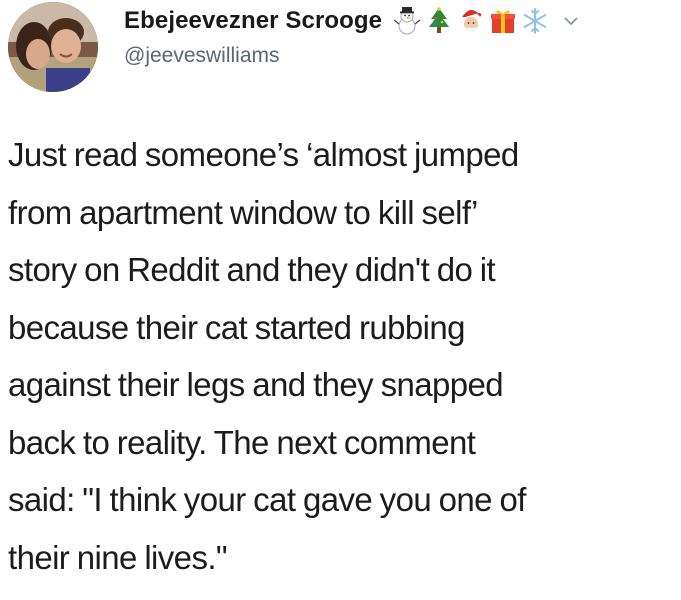  What do you see at coordinates (53, 47) in the screenshot?
I see `avatar` at bounding box center [53, 47].